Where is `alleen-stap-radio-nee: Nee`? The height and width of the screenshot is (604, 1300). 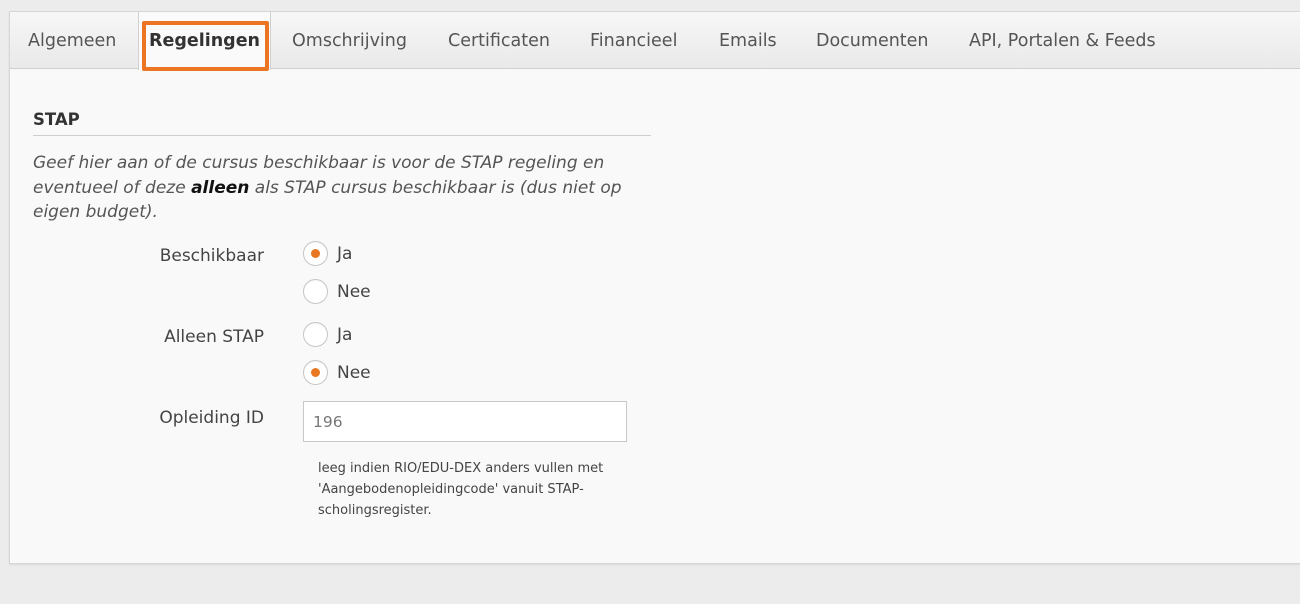
alleen-stap-radio-nee: Nee is located at coordinates (337, 372).